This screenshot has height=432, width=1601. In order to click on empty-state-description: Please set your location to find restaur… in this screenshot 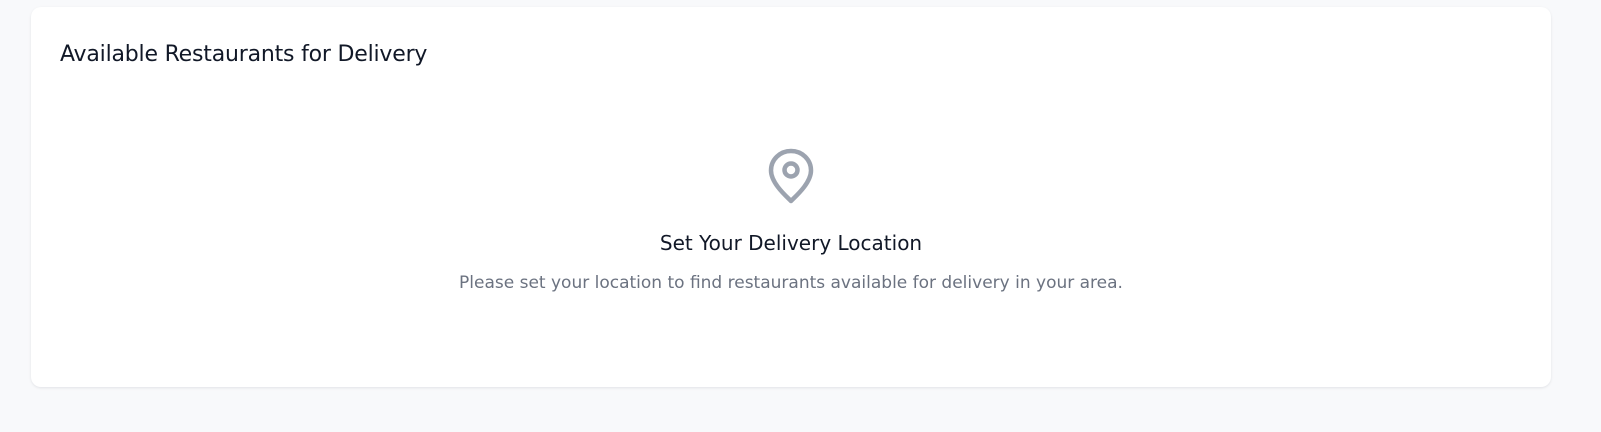, I will do `click(791, 283)`.